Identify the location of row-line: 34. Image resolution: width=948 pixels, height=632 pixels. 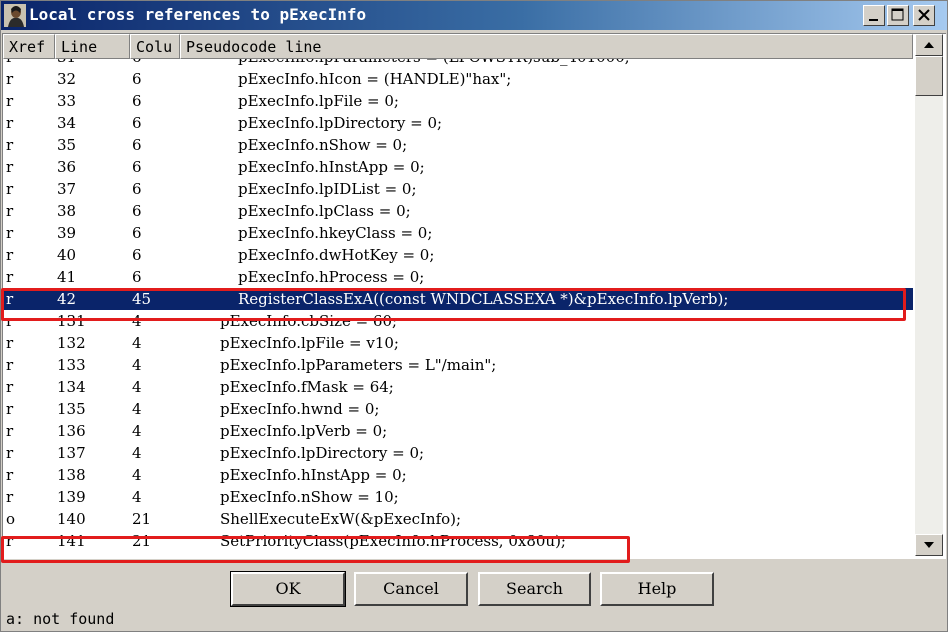
(67, 123).